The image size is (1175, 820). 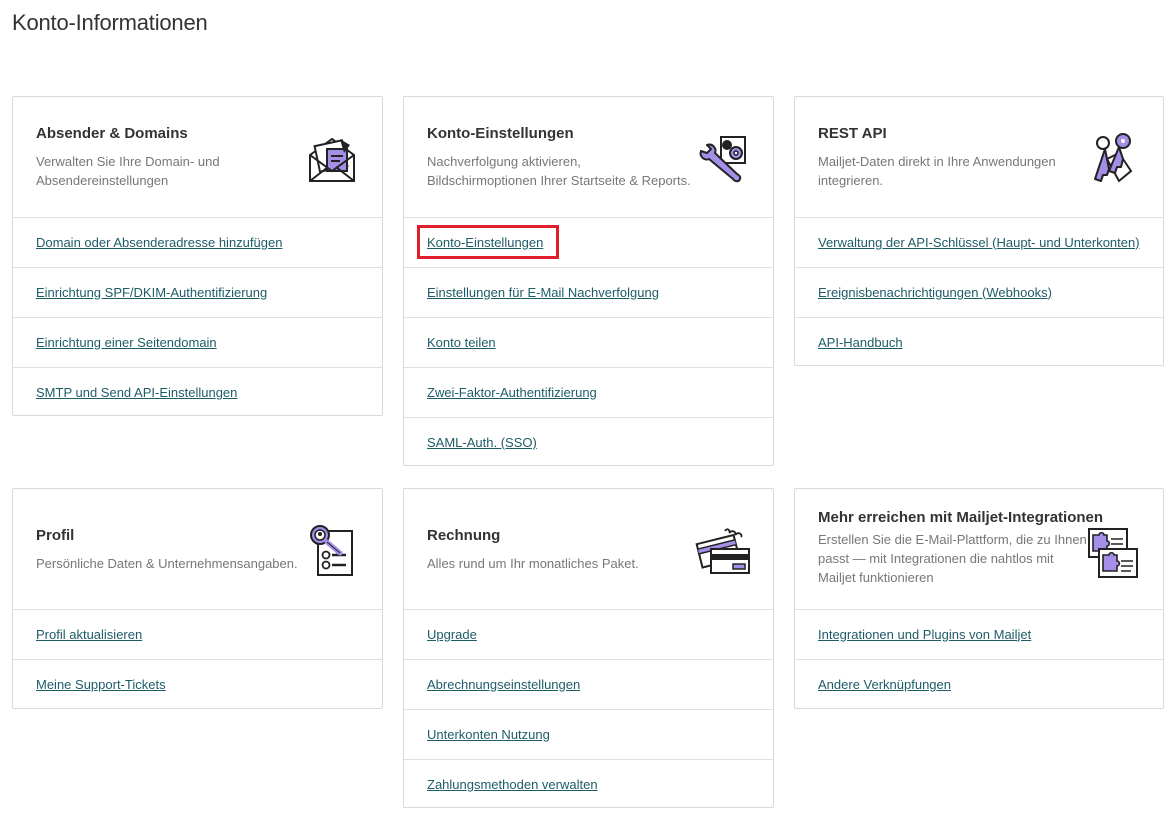 What do you see at coordinates (588, 343) in the screenshot?
I see `card-link-row: Konto teilen` at bounding box center [588, 343].